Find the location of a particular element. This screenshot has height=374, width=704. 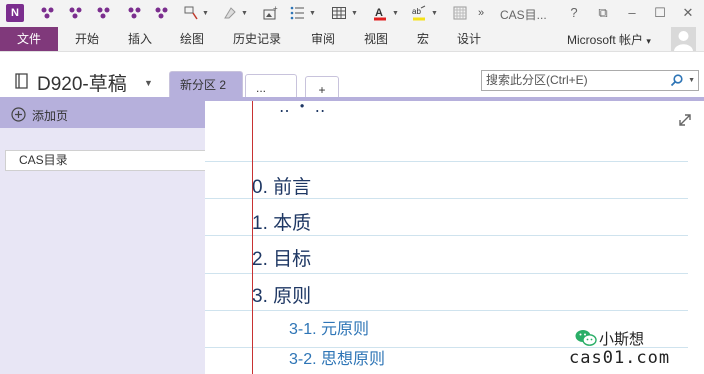

font-color-dropdown-icon: ▼ is located at coordinates (395, 13).